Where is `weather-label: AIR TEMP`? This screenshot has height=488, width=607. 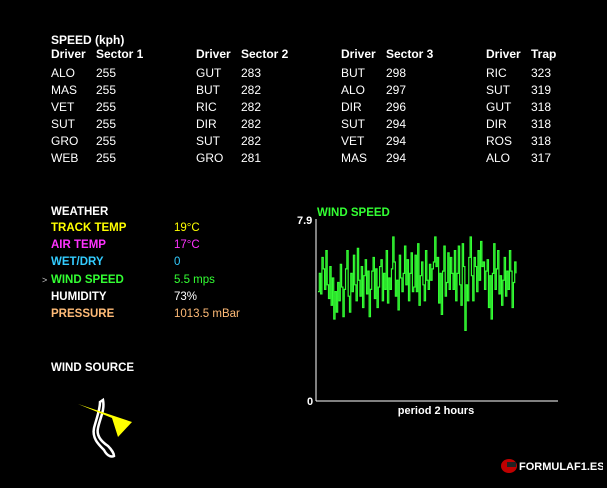 weather-label: AIR TEMP is located at coordinates (78, 245).